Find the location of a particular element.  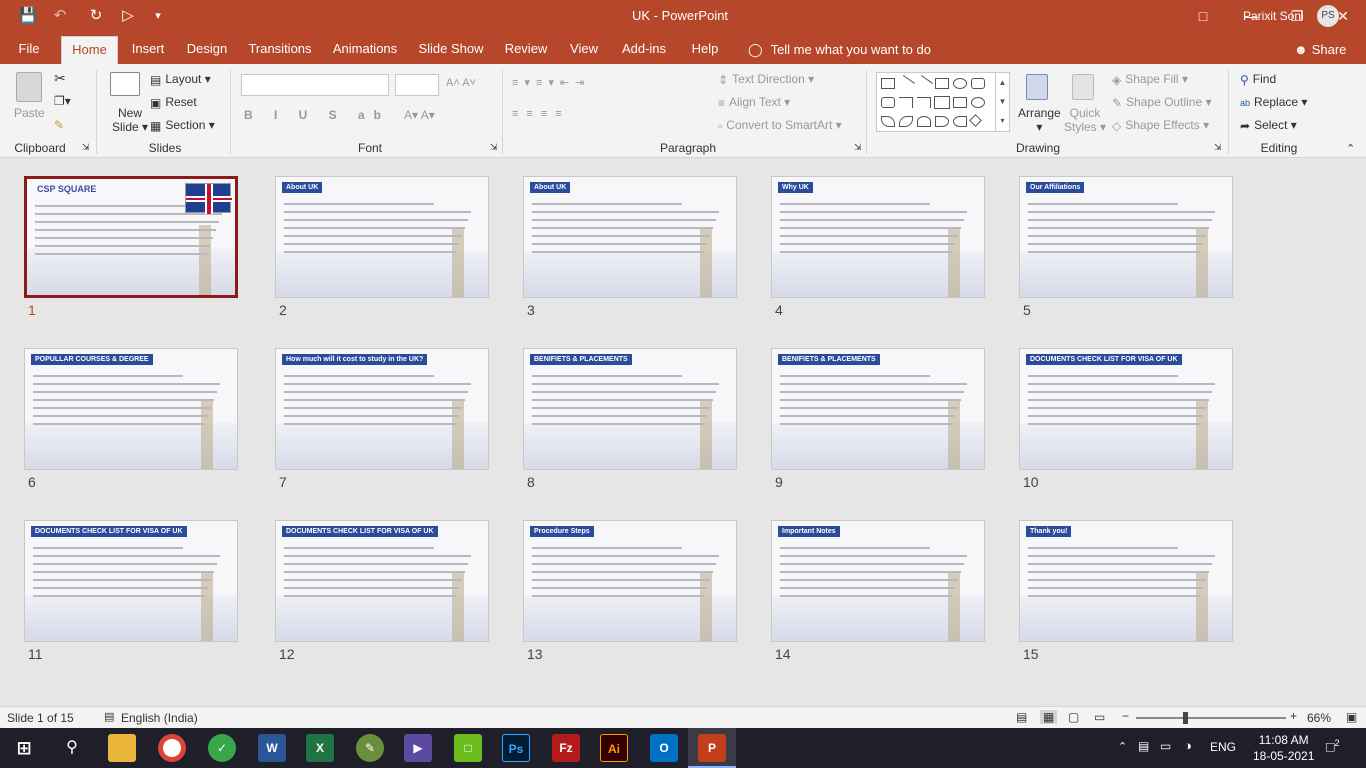

excel-icon: X is located at coordinates (320, 748).